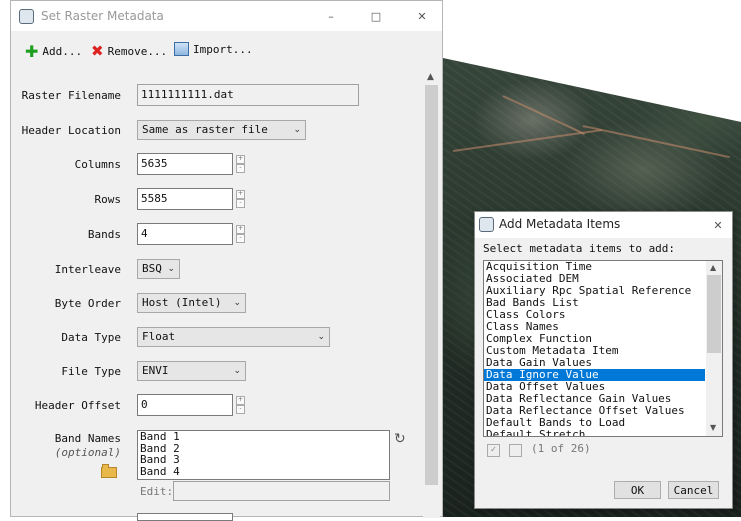  What do you see at coordinates (515, 450) in the screenshot?
I see `clear-selection-icon` at bounding box center [515, 450].